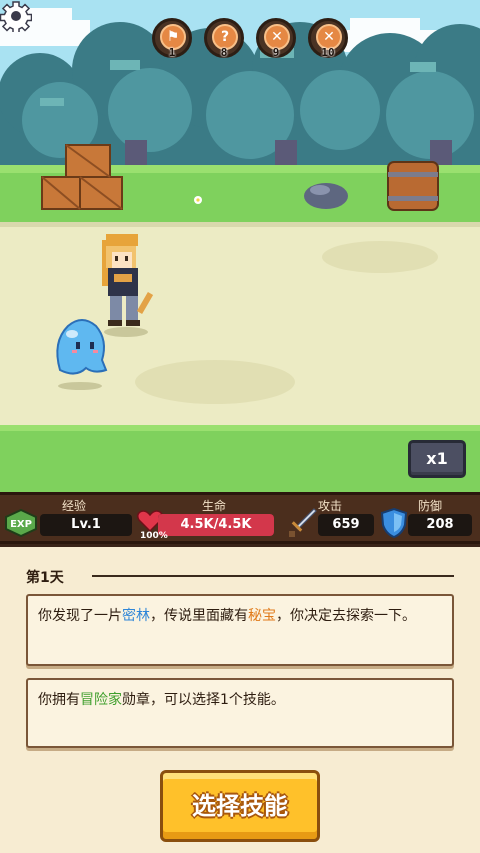 The width and height of the screenshot is (480, 853). What do you see at coordinates (16, 16) in the screenshot?
I see `gear-icon` at bounding box center [16, 16].